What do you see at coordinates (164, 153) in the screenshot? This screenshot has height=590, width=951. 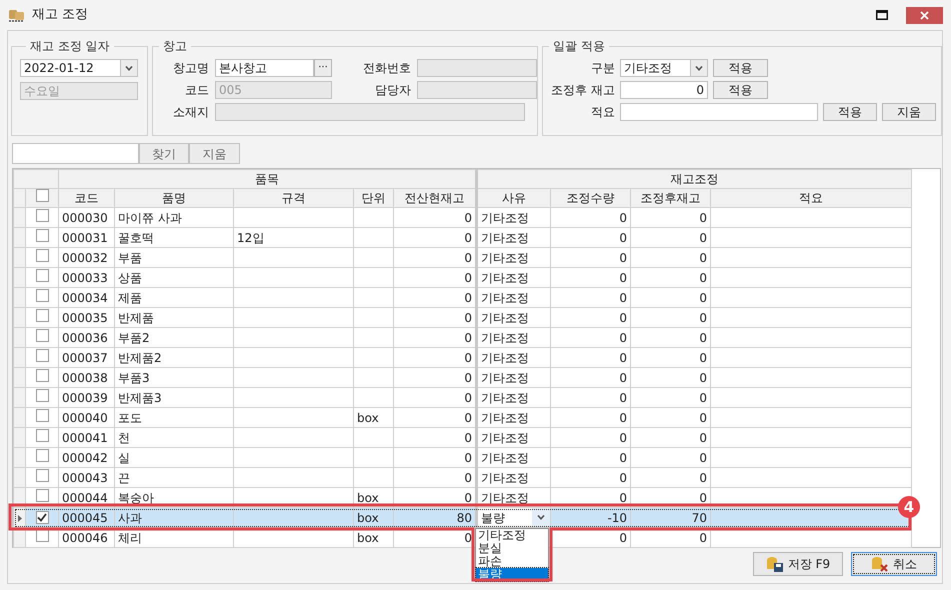 I see `find-button: 찾기` at bounding box center [164, 153].